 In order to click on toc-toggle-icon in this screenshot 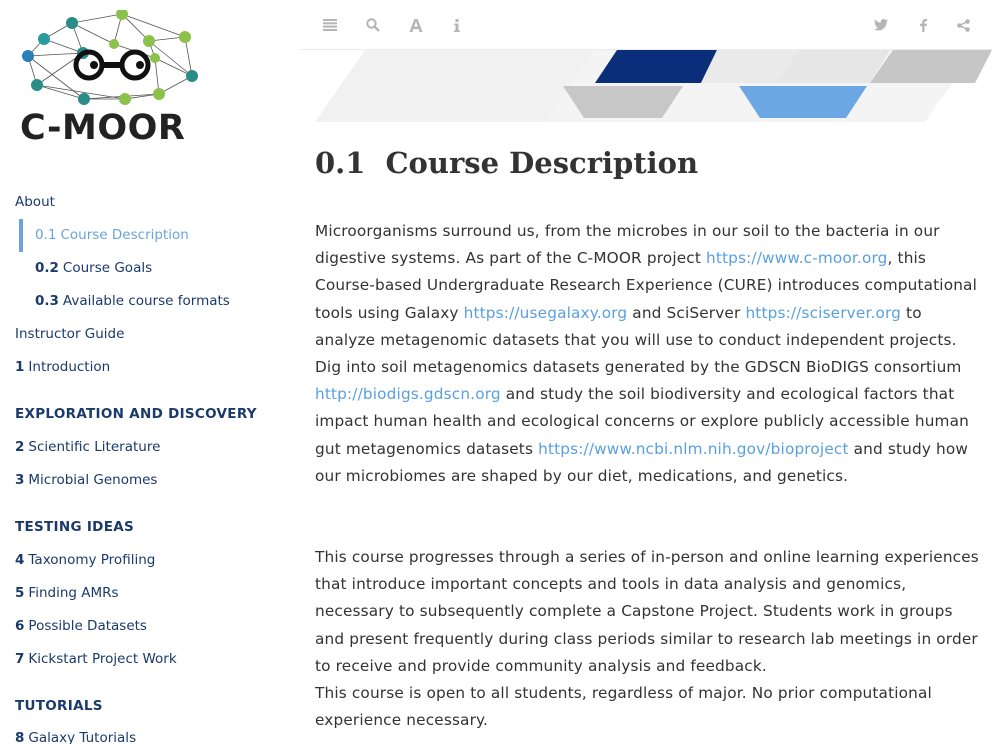, I will do `click(330, 25)`.